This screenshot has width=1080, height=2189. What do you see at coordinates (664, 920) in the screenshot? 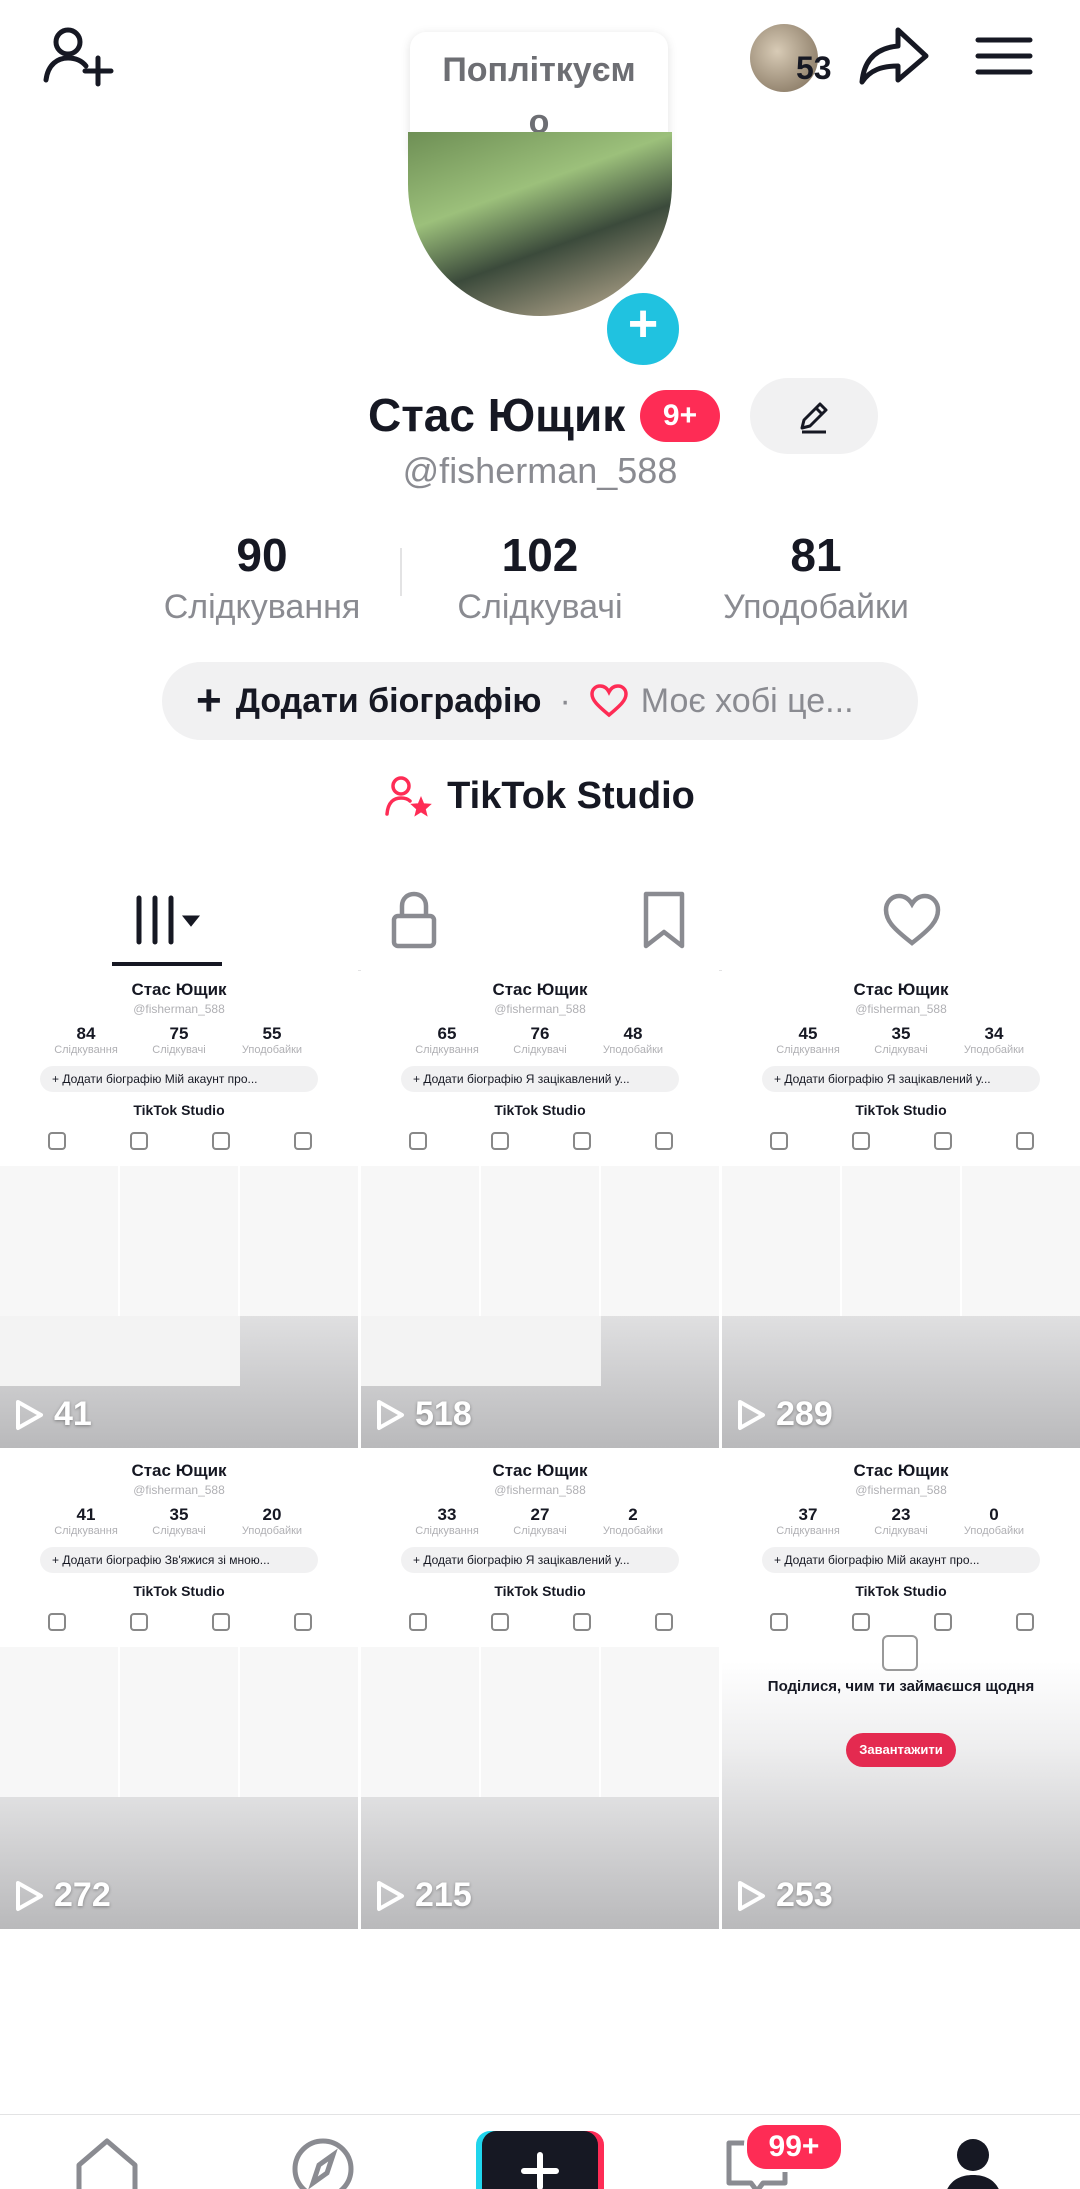
I see `tab-favorites` at bounding box center [664, 920].